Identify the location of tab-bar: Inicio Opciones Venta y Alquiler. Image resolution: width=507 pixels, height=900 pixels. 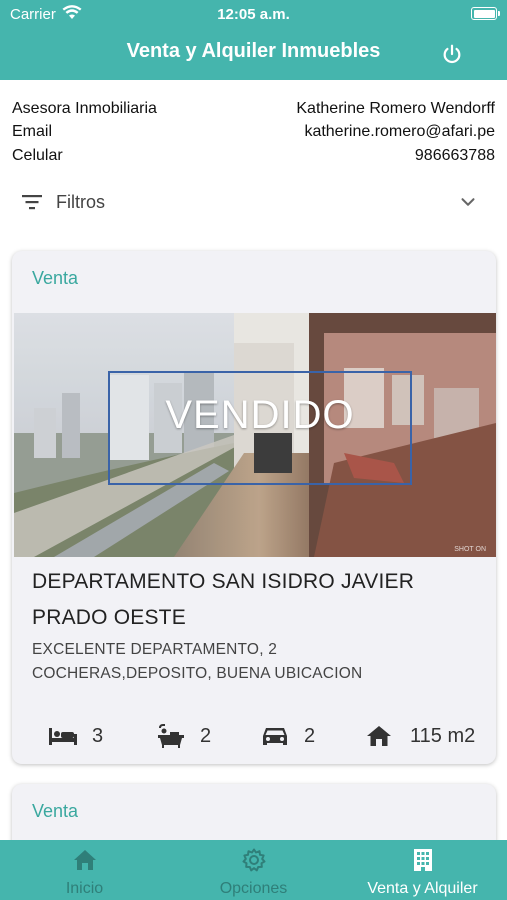
(253, 870).